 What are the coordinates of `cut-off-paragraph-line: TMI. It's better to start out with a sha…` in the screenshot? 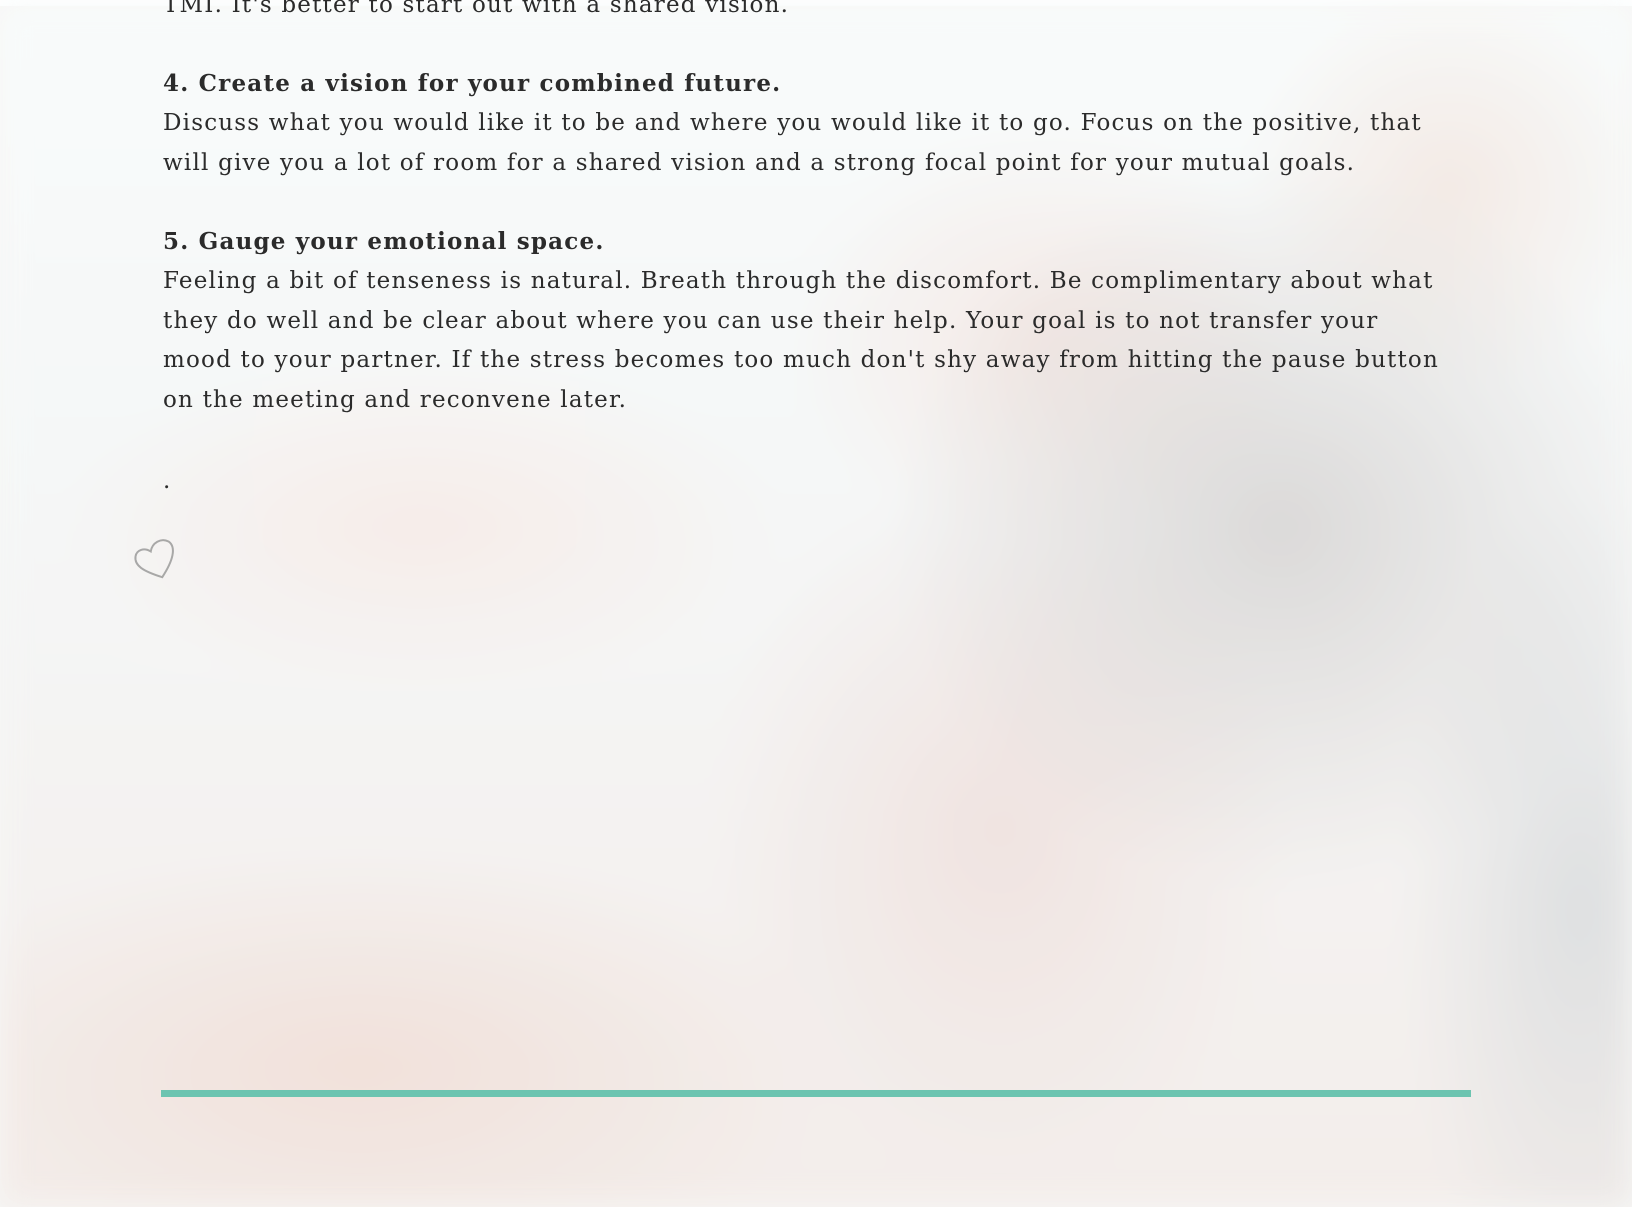 It's located at (476, 9).